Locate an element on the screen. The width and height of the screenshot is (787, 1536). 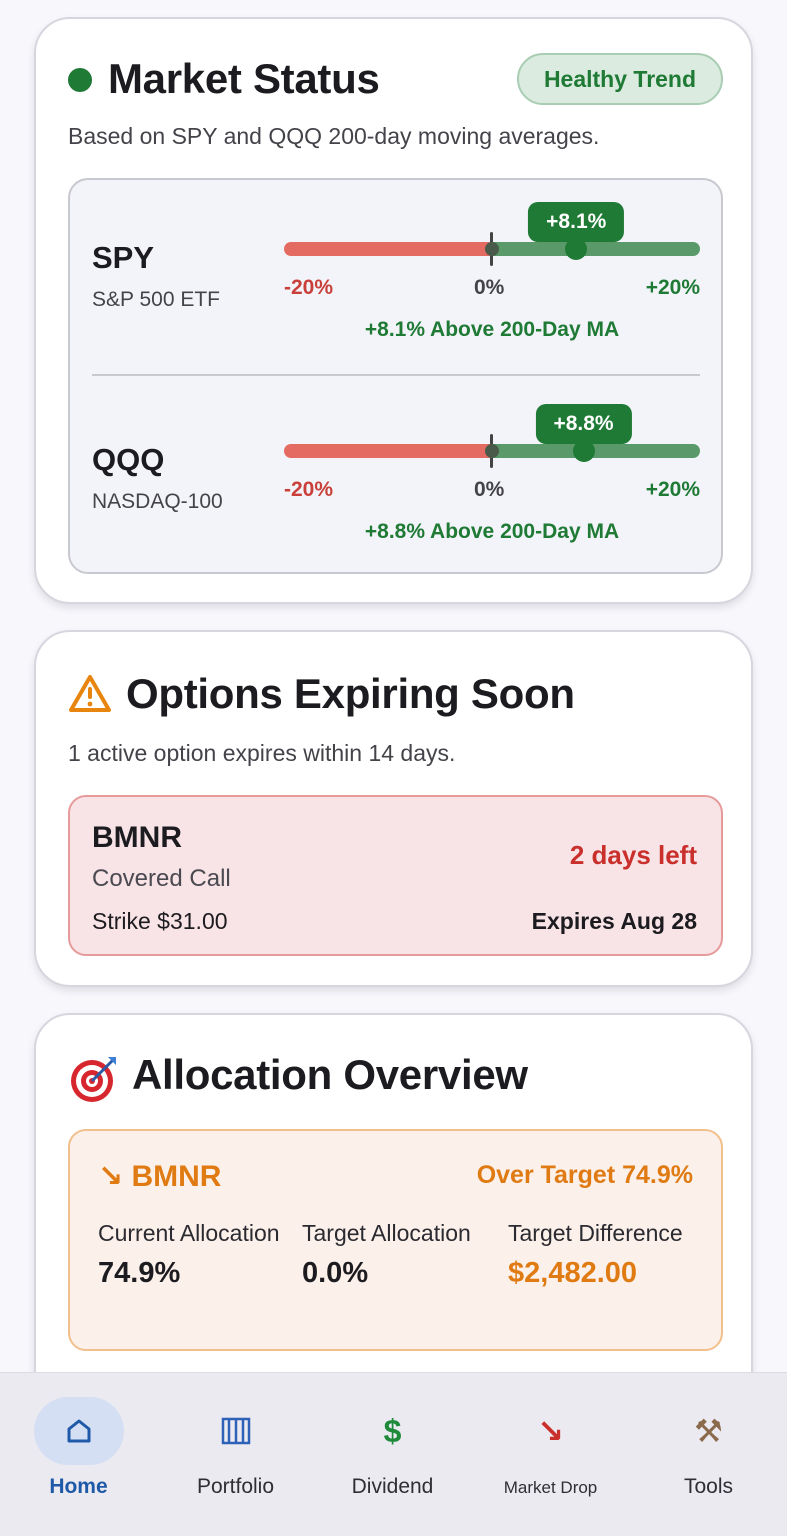
index-ticker: SPY is located at coordinates (123, 257).